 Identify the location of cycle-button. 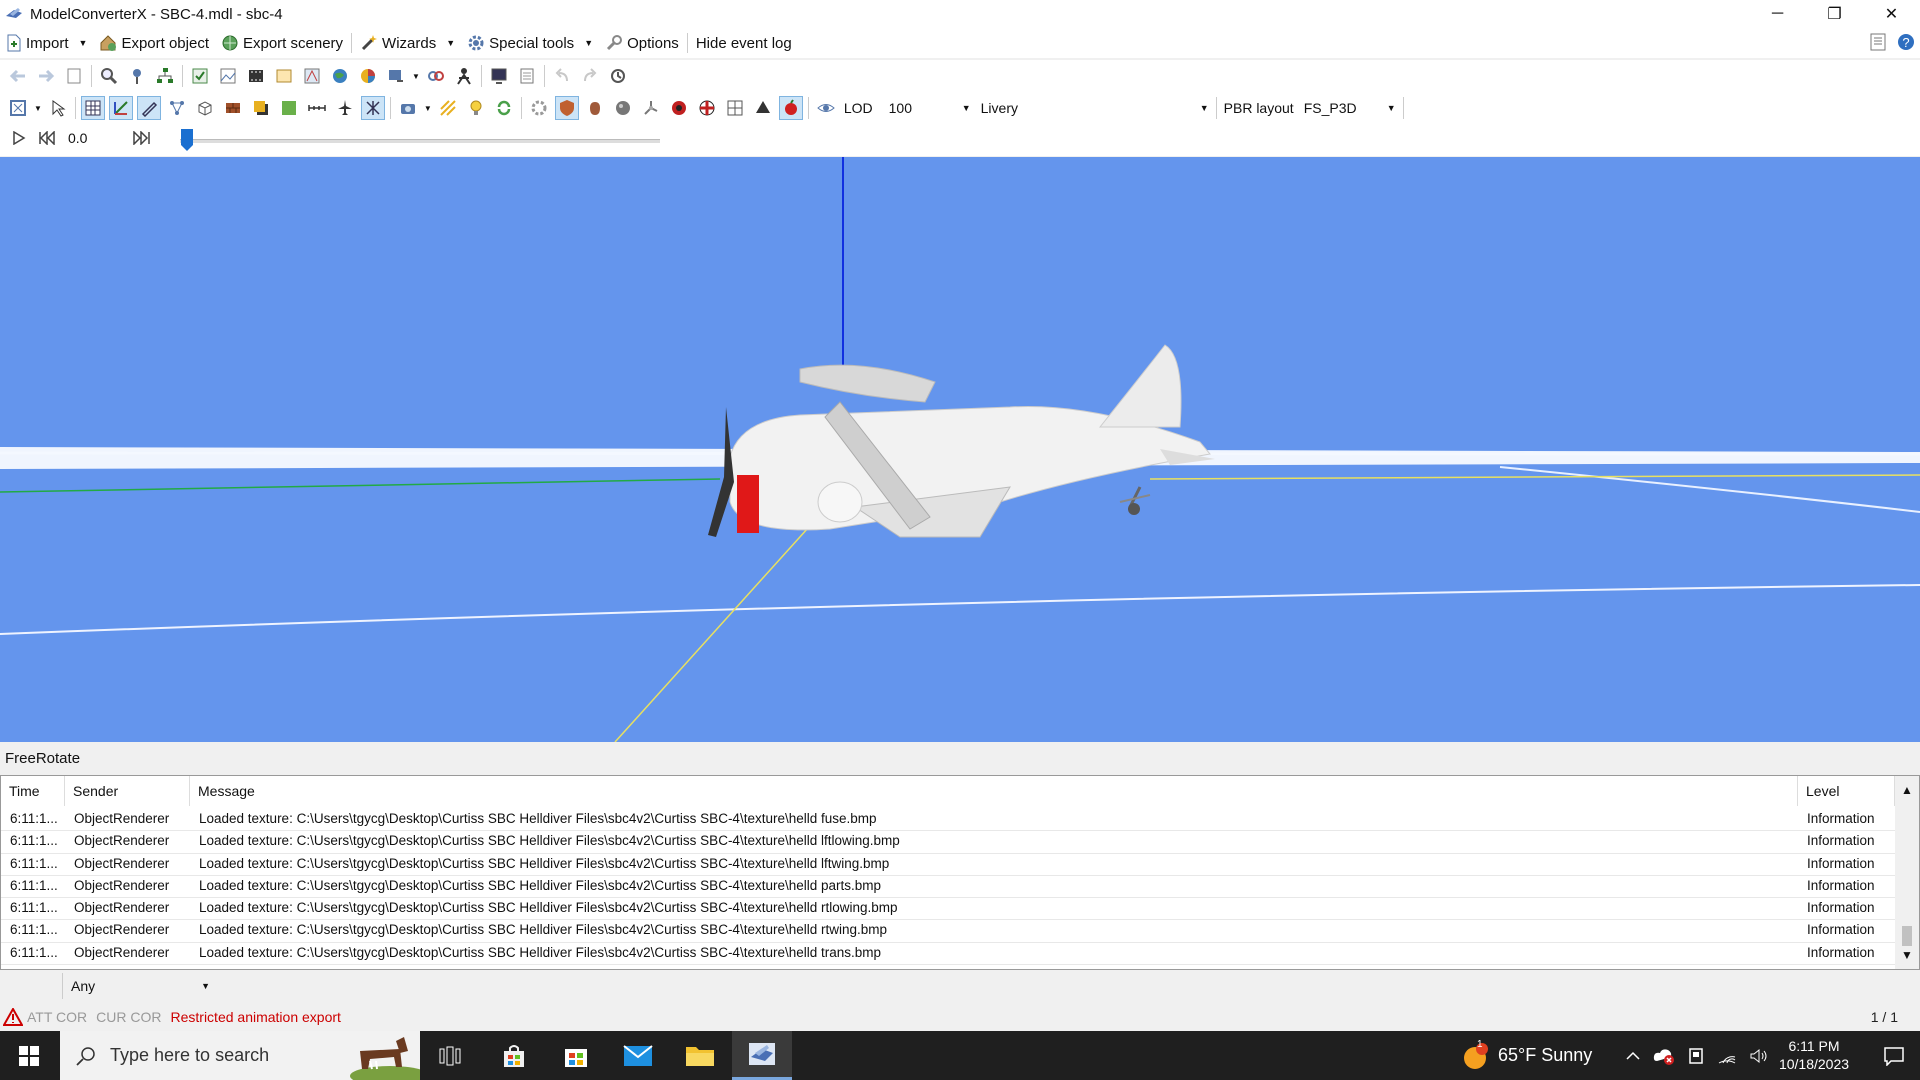
(504, 108).